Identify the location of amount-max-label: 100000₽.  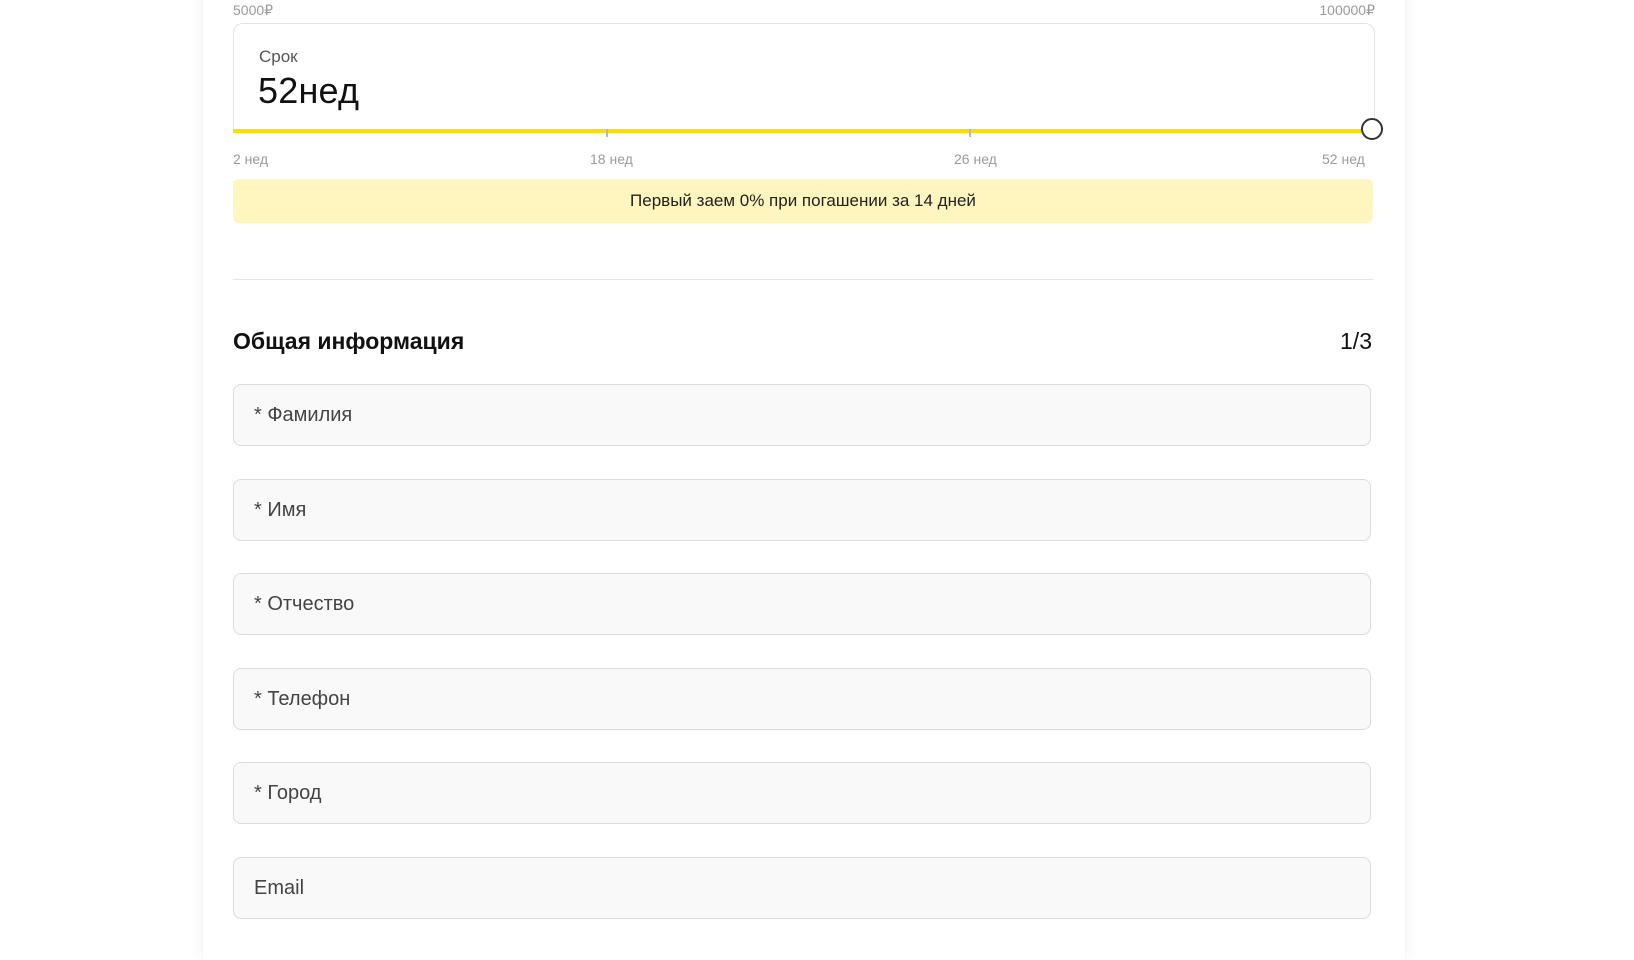
(1347, 10).